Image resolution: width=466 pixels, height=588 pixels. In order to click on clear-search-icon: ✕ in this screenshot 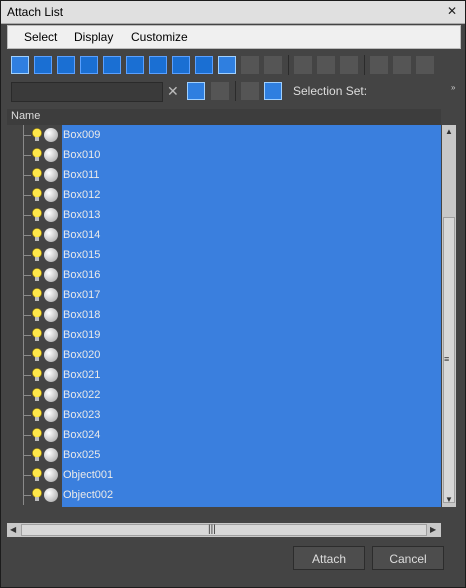, I will do `click(173, 91)`.